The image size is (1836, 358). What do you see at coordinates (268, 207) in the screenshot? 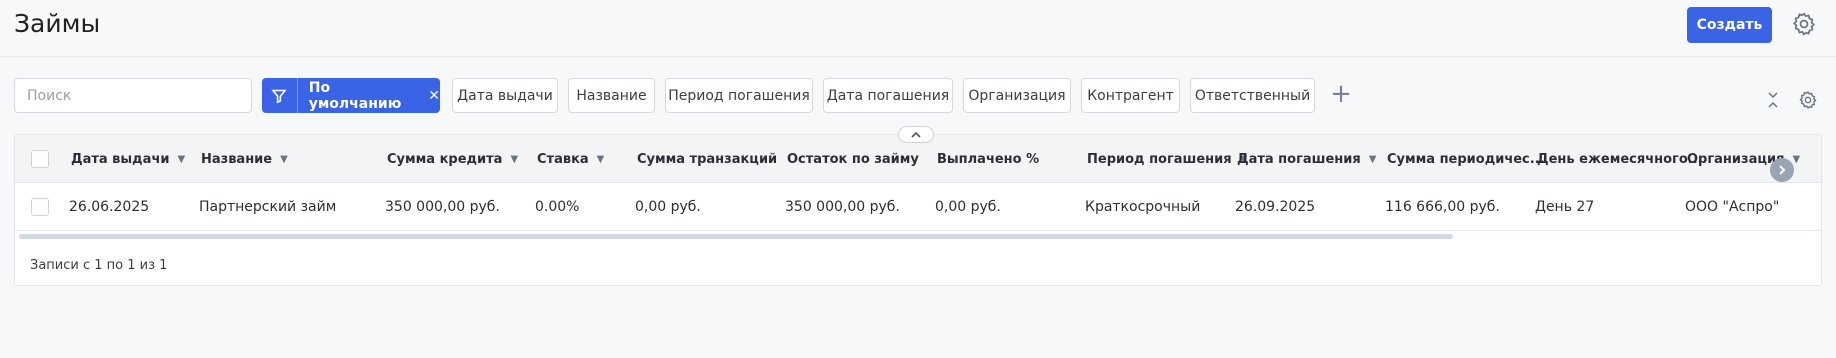
I see `table-cell: Партнерский займ` at bounding box center [268, 207].